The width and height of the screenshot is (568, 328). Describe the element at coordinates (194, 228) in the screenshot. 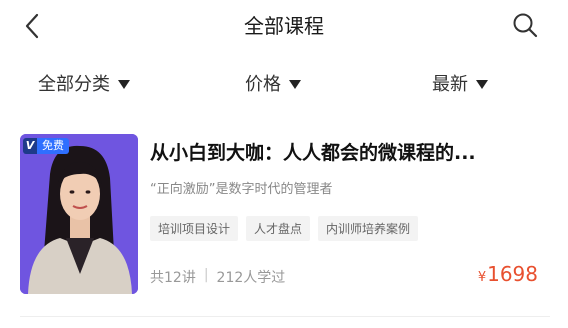

I see `course-tag: 培训项目设计` at that location.